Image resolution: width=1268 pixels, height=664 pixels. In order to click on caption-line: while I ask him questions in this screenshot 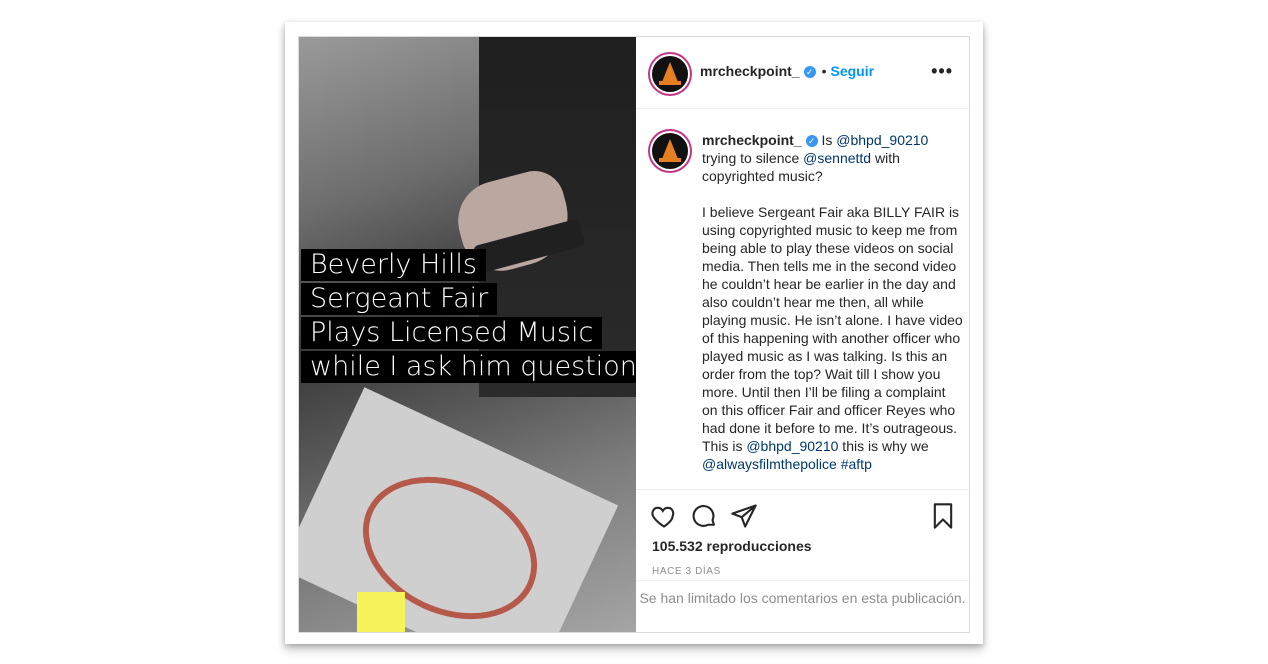, I will do `click(468, 367)`.